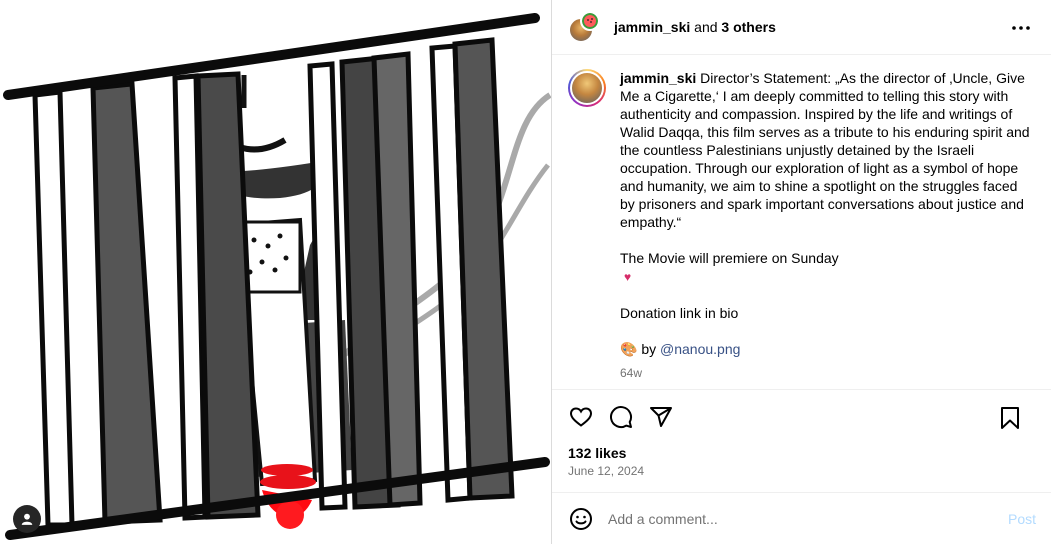 This screenshot has width=1051, height=544. Describe the element at coordinates (801, 471) in the screenshot. I see `post-date: June 12, 2024` at that location.